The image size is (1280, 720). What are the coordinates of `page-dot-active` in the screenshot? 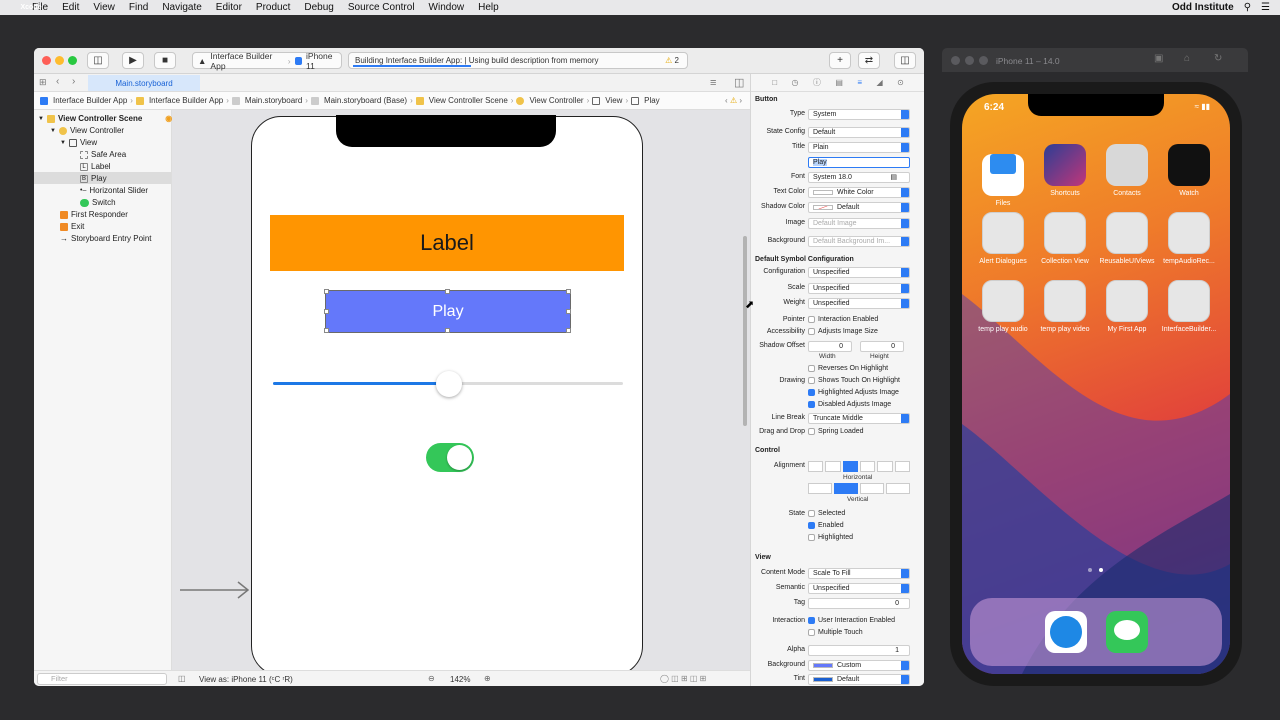 It's located at (1101, 570).